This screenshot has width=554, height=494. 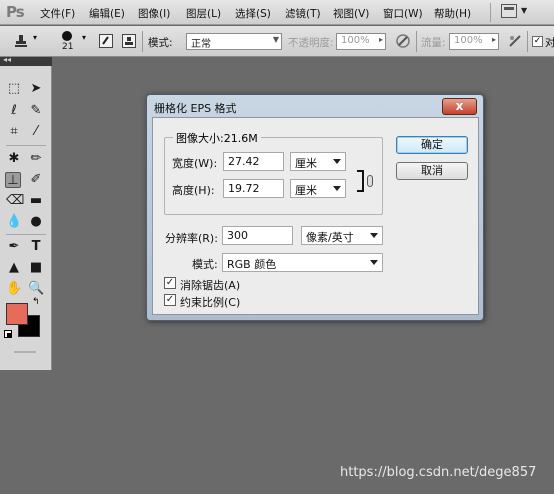 What do you see at coordinates (68, 47) in the screenshot?
I see `brush-size: 21` at bounding box center [68, 47].